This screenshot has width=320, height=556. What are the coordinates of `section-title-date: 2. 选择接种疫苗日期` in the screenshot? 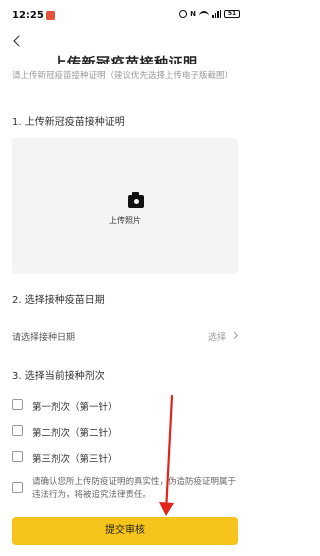 It's located at (58, 300).